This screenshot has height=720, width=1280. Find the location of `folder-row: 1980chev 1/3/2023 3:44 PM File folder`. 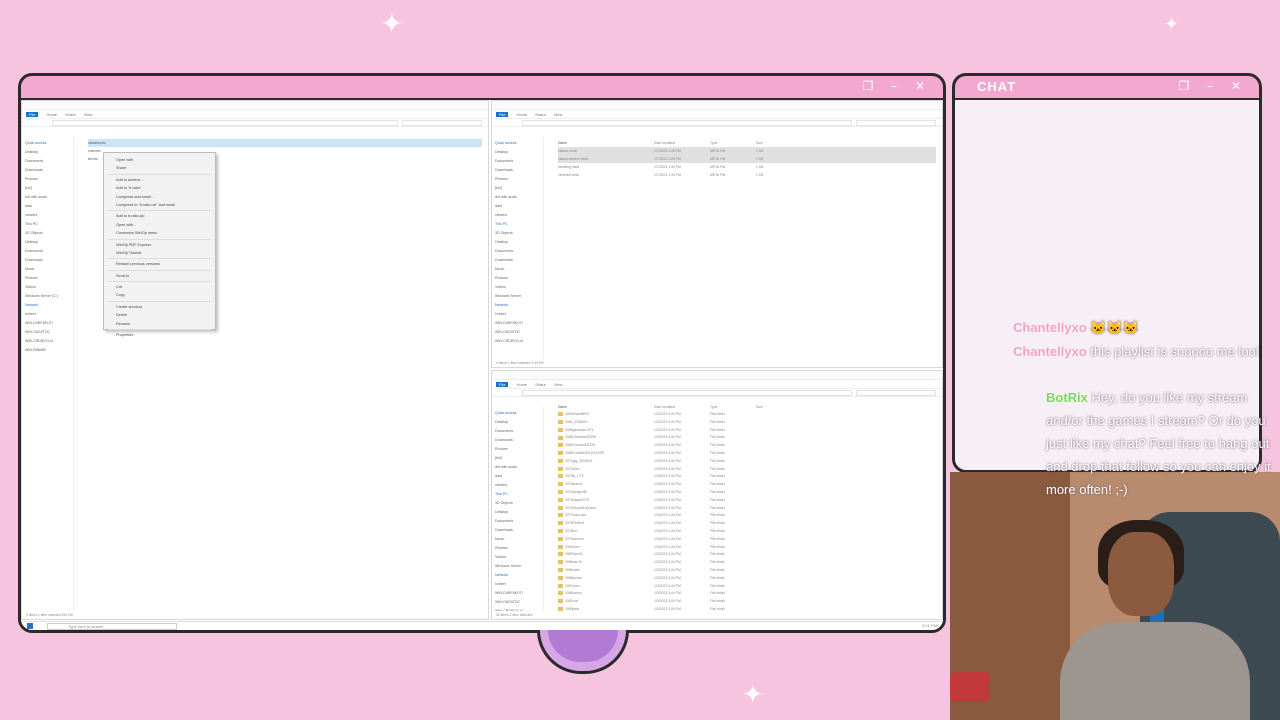

folder-row: 1980chev 1/3/2023 3:44 PM File folder is located at coordinates (747, 548).